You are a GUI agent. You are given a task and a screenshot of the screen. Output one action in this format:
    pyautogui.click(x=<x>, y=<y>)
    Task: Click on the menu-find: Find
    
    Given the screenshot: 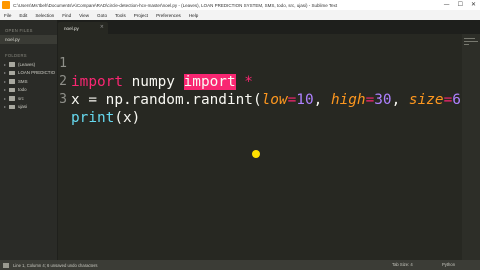 What is the action you would take?
    pyautogui.click(x=66, y=15)
    